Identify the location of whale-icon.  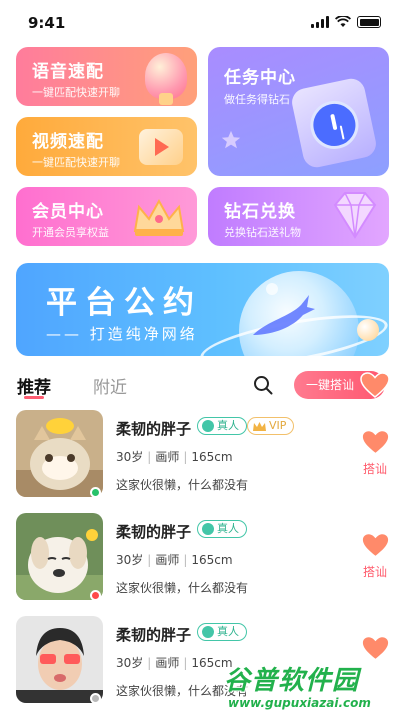
(284, 315).